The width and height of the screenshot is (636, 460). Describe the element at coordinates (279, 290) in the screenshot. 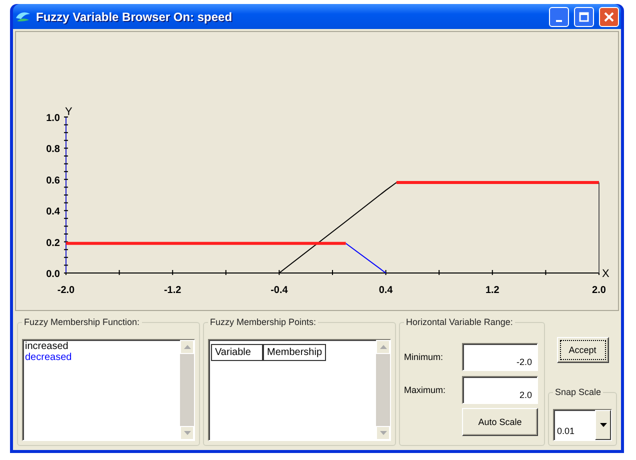

I see `x-tick-label: -0.4` at that location.